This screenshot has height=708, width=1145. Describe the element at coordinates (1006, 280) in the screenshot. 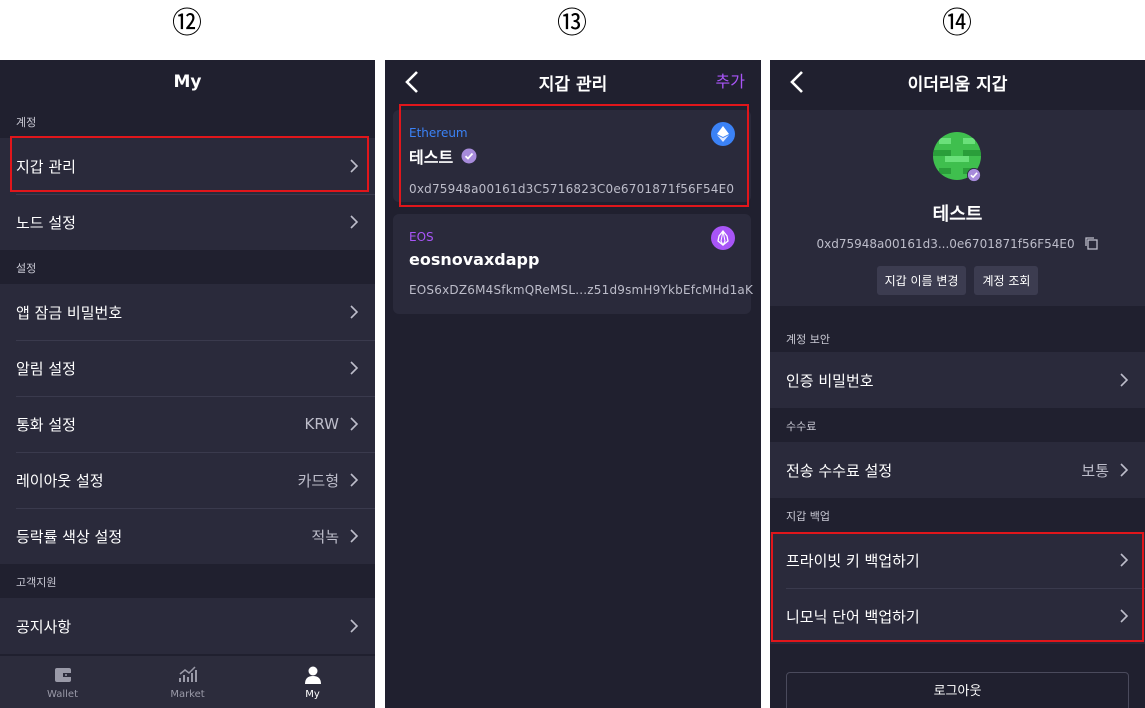

I see `view-account-button: 계정 조회` at that location.